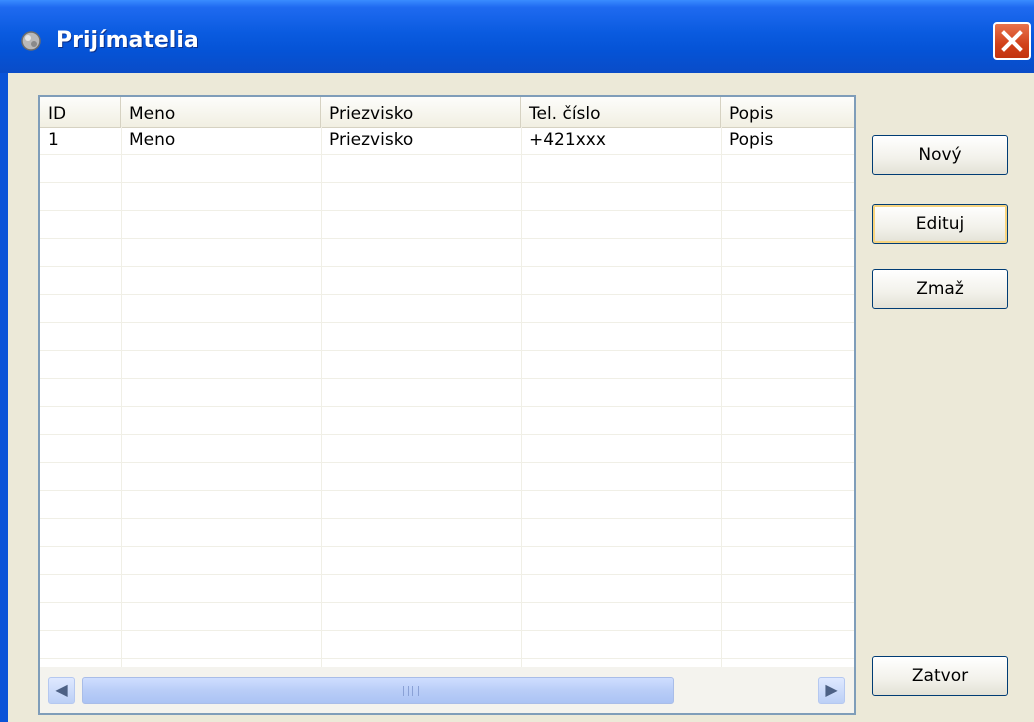 This screenshot has width=1034, height=722. I want to click on column-header-meno: Meno, so click(221, 112).